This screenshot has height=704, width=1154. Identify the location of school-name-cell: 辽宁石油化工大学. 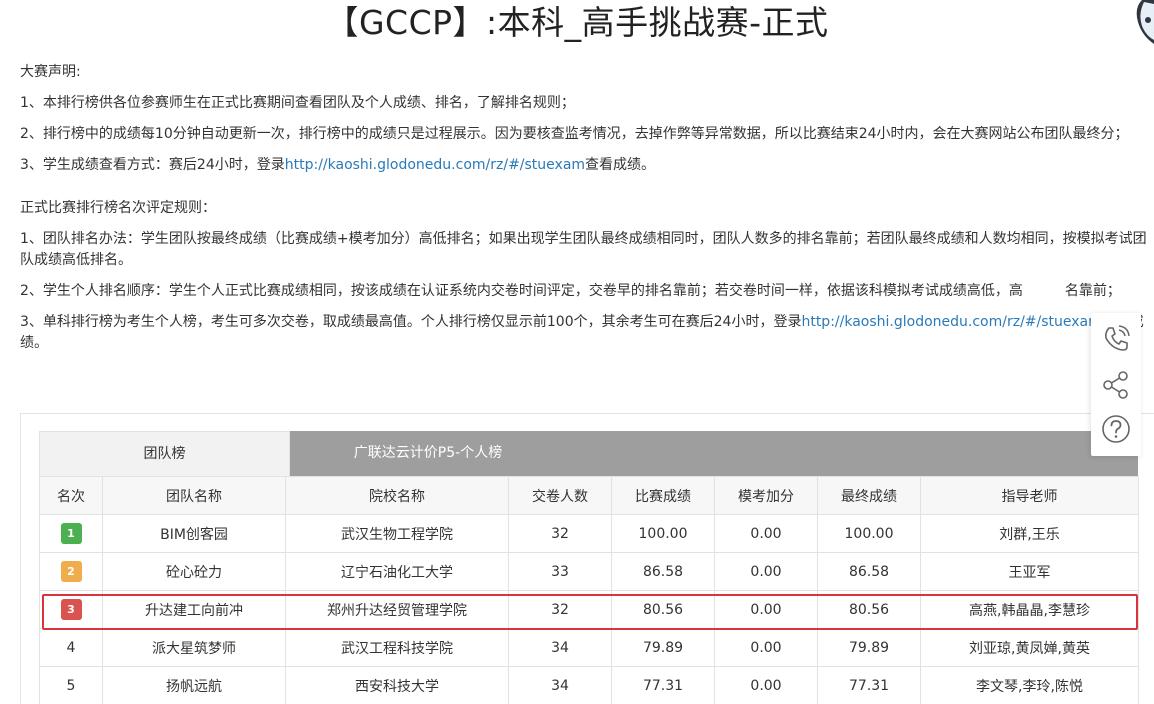
(397, 572).